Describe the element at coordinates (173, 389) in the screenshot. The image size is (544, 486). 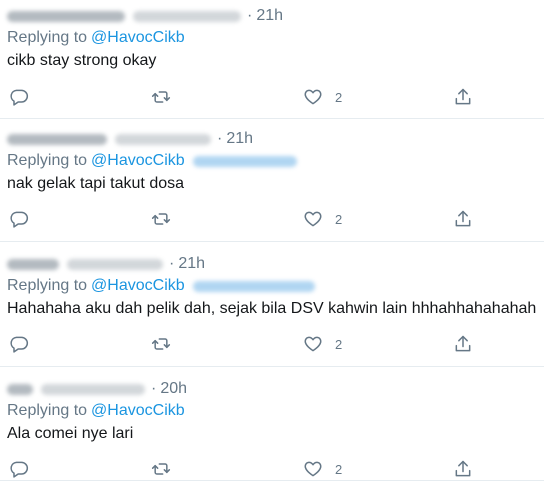
I see `tweet-timestamp: 20h` at that location.